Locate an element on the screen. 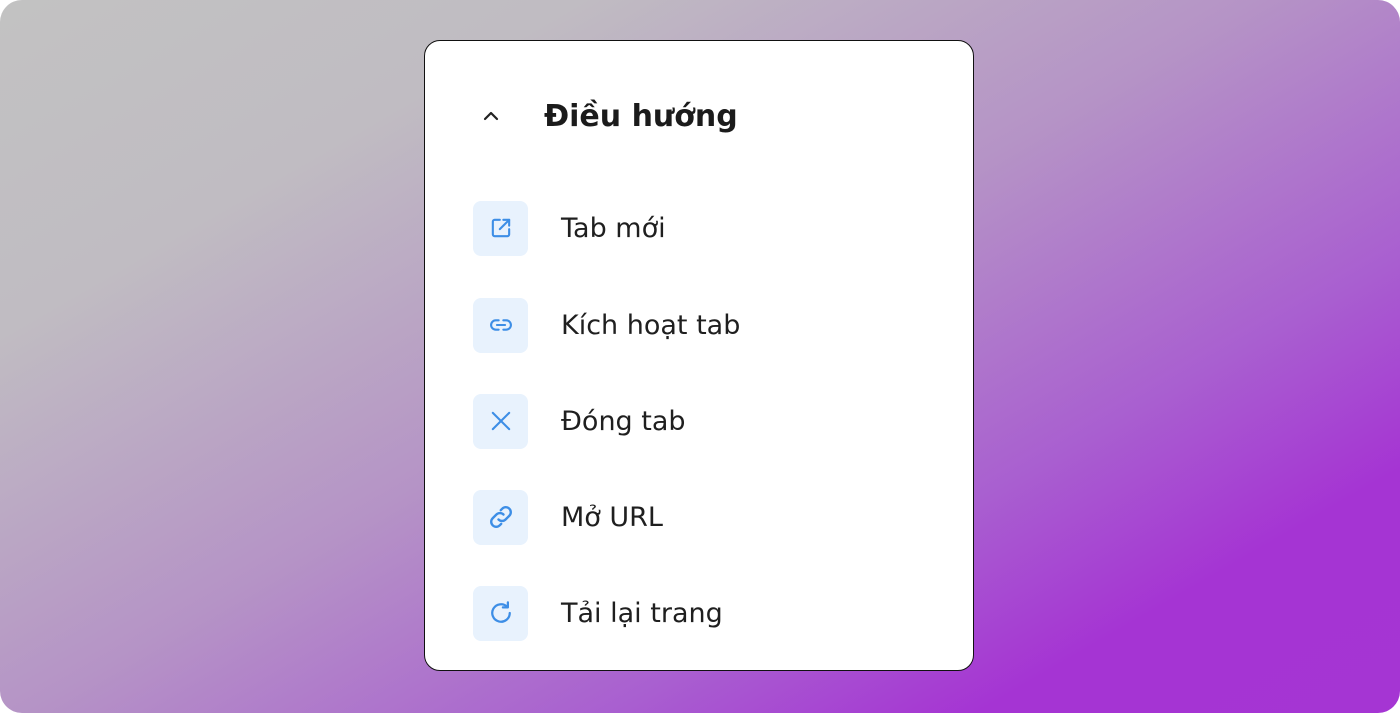  chevron-up-icon is located at coordinates (491, 116).